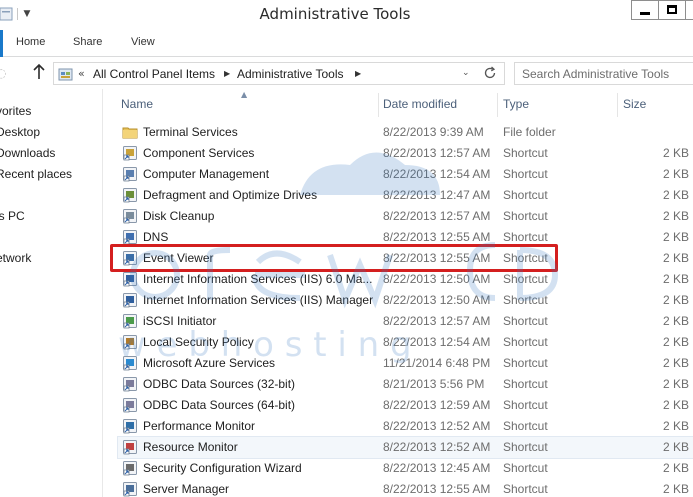 The image size is (693, 497). I want to click on file-date-modified: 8/22/2013 12:55 AM, so click(437, 489).